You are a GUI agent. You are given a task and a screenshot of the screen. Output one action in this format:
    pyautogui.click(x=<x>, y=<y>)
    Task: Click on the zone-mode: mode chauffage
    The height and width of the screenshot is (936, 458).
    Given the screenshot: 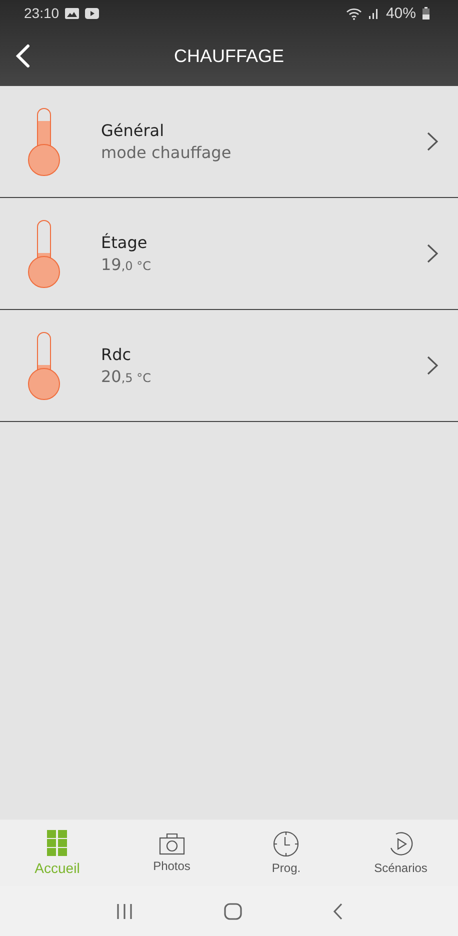 What is the action you would take?
    pyautogui.click(x=166, y=152)
    